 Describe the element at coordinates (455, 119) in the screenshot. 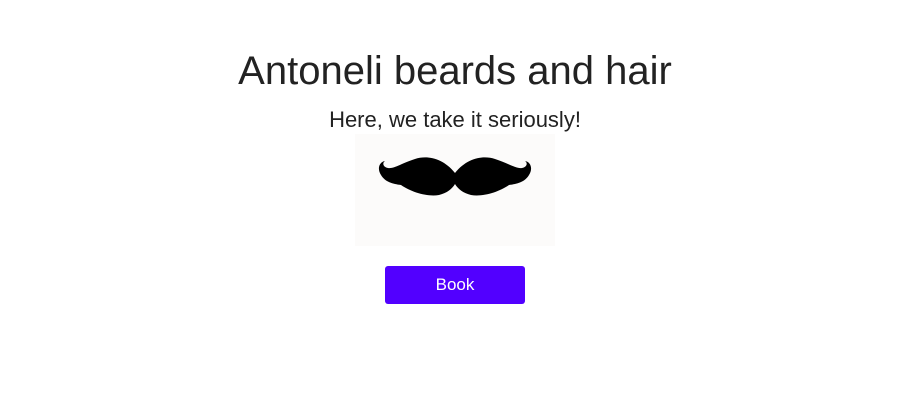

I see `page-tagline: Here, we take it seriously!` at that location.